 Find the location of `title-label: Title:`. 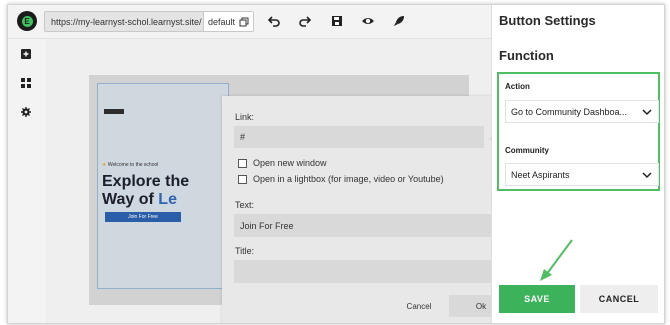

title-label: Title: is located at coordinates (245, 251).